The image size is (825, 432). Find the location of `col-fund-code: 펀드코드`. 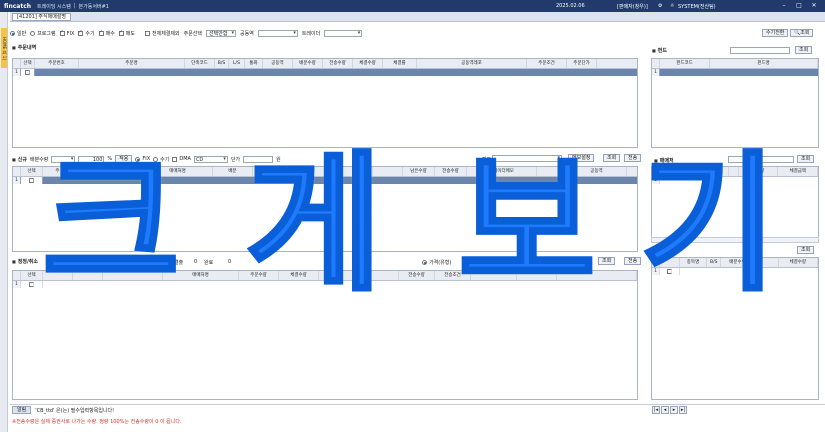

col-fund-code: 펀드코드 is located at coordinates (685, 63).